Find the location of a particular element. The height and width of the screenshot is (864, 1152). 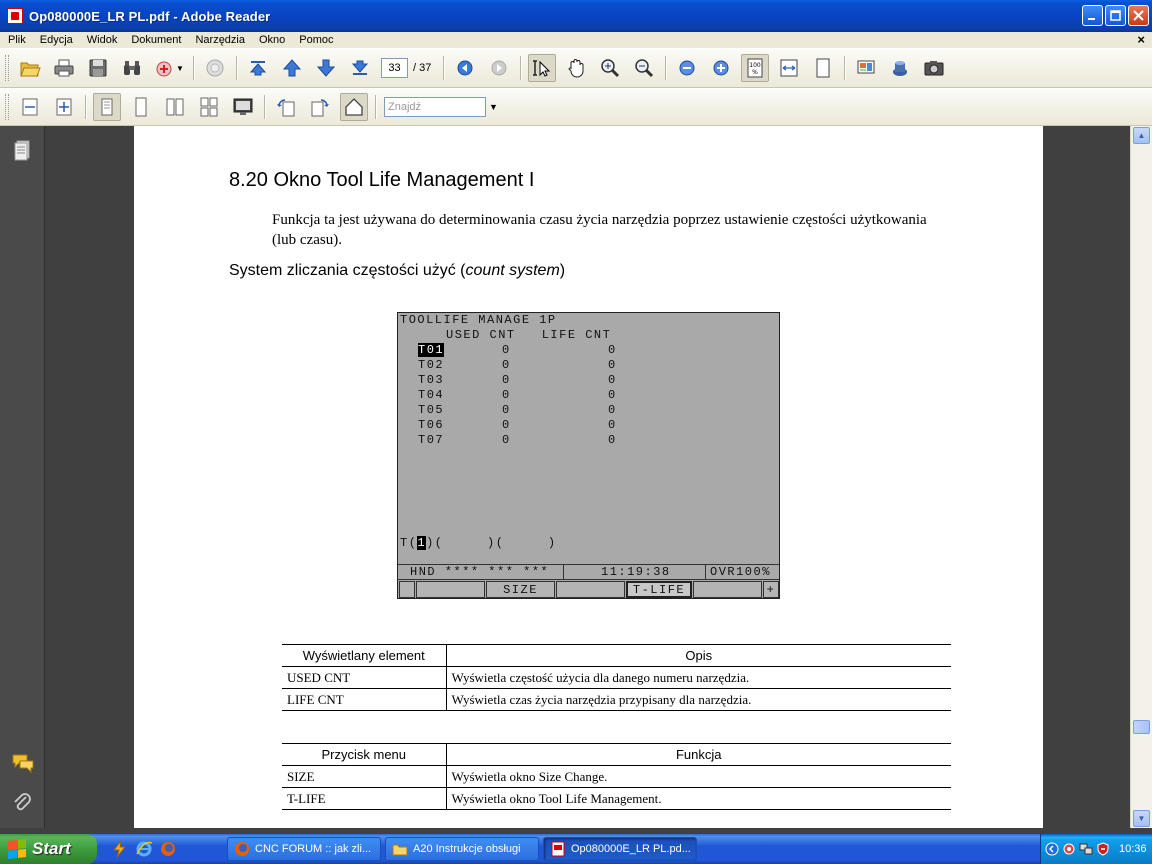

taskbar-item-folder: A20 Instrukcje obsługi is located at coordinates (462, 849).